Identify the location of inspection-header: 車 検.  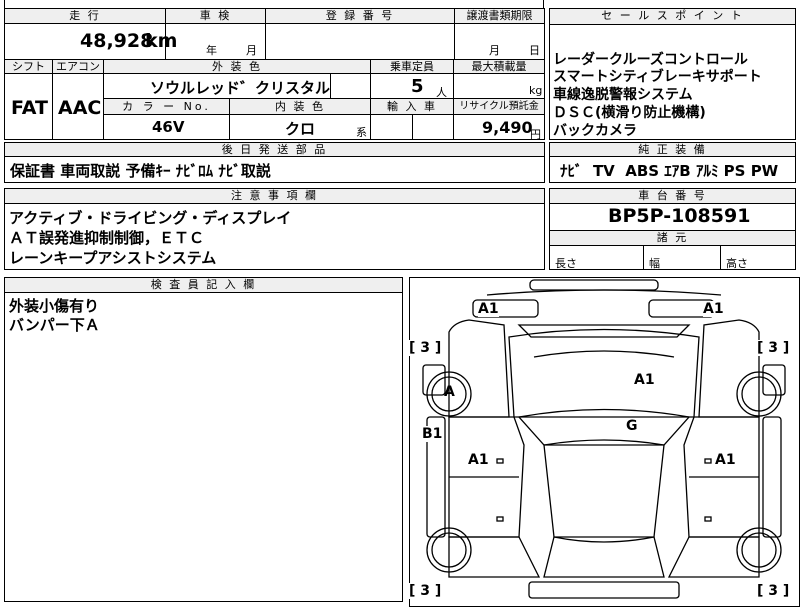
(215, 16).